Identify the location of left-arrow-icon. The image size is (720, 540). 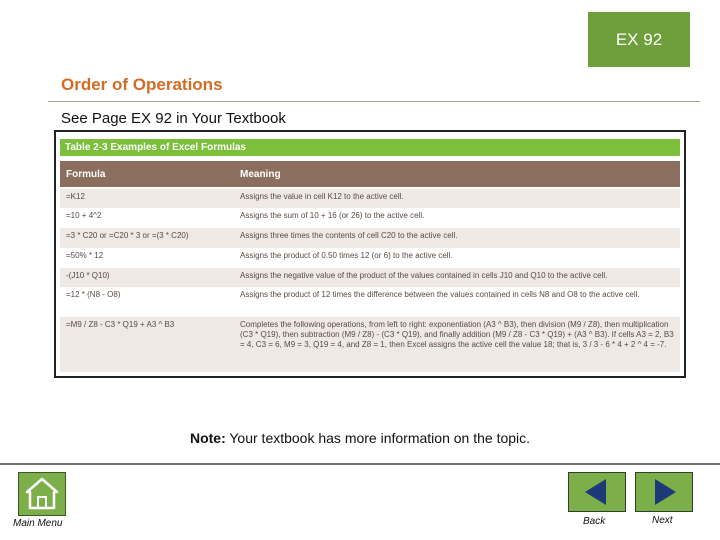
(595, 492).